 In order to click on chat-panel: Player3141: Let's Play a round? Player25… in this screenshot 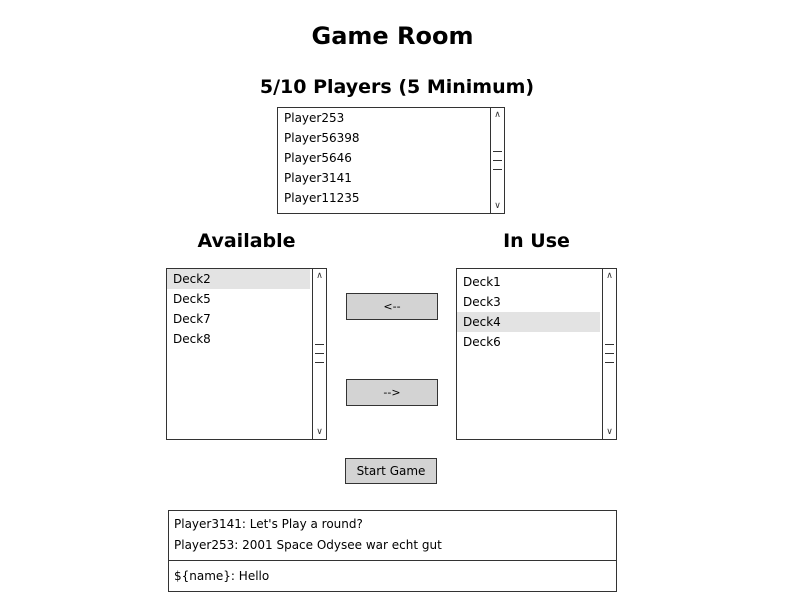, I will do `click(392, 551)`.